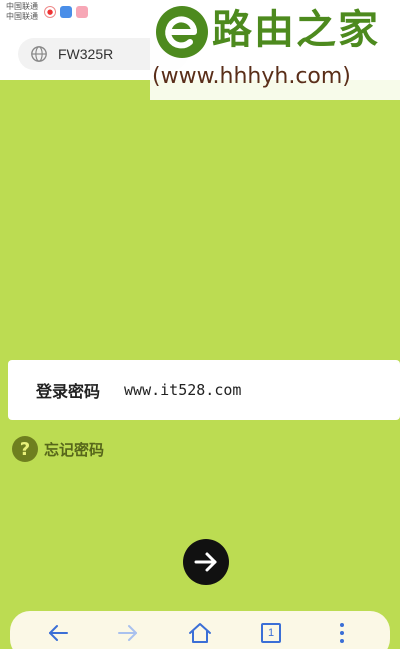 The image size is (400, 649). Describe the element at coordinates (22, 16) in the screenshot. I see `carrier-label-2: 中国联通` at that location.